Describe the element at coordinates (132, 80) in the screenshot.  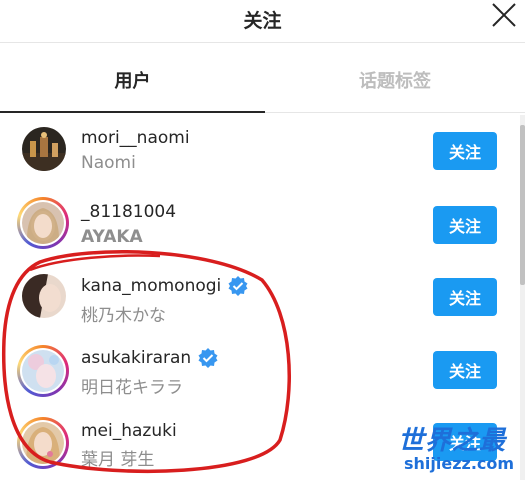
I see `tab-users: 用户` at that location.